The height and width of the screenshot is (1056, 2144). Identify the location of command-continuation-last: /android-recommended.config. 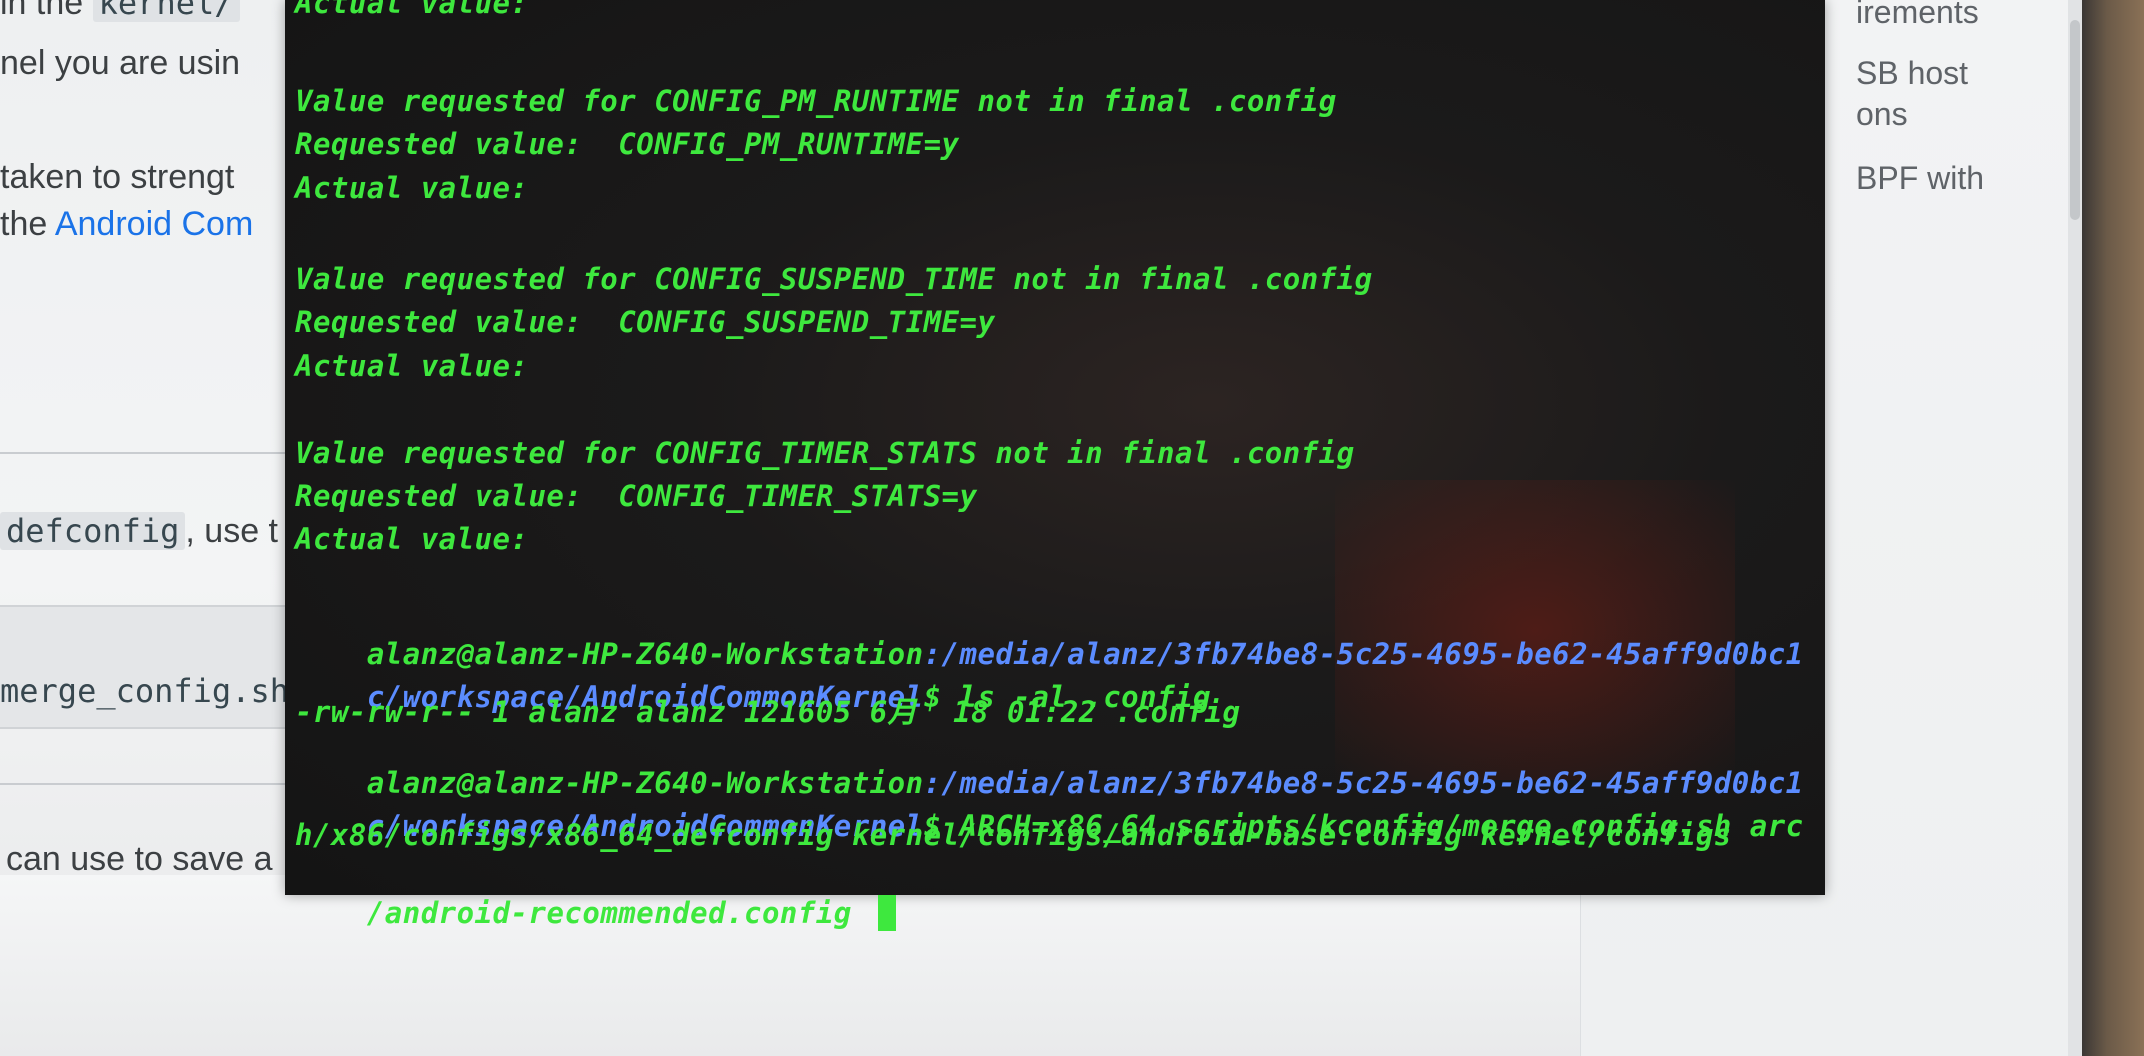
(595, 913).